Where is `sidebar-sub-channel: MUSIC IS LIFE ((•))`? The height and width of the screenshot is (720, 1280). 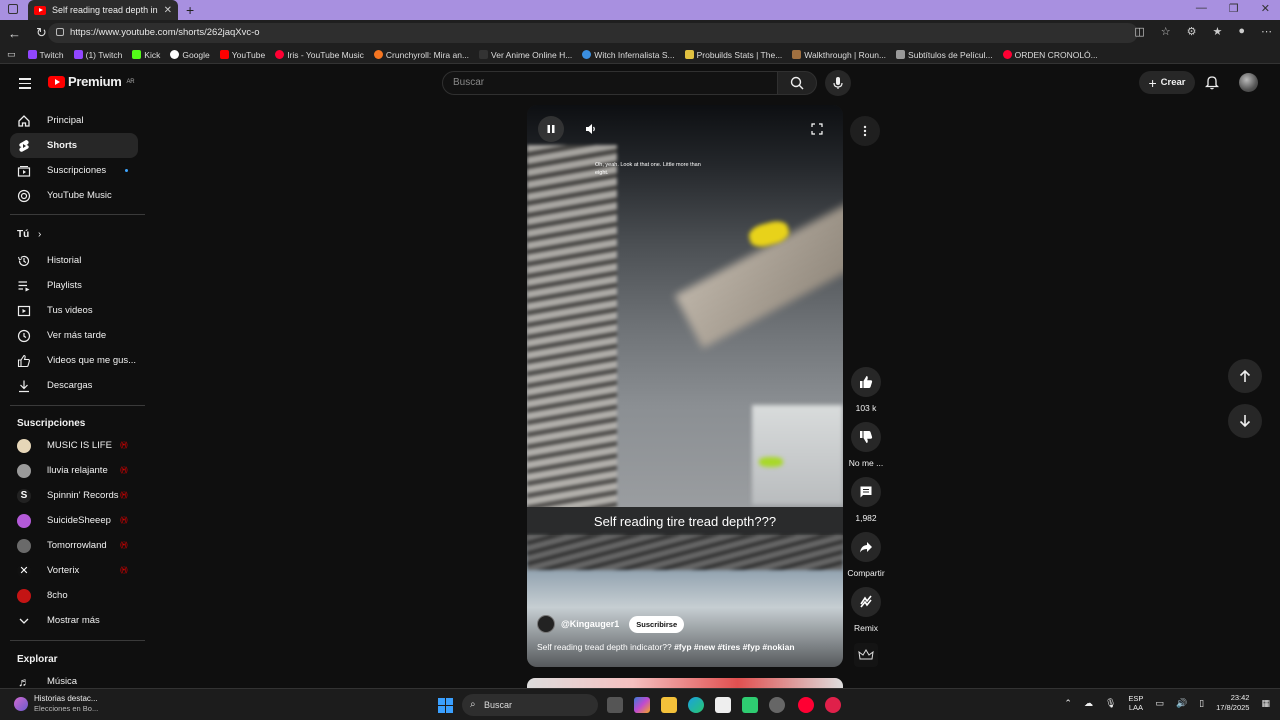
sidebar-sub-channel: MUSIC IS LIFE ((•)) is located at coordinates (74, 445).